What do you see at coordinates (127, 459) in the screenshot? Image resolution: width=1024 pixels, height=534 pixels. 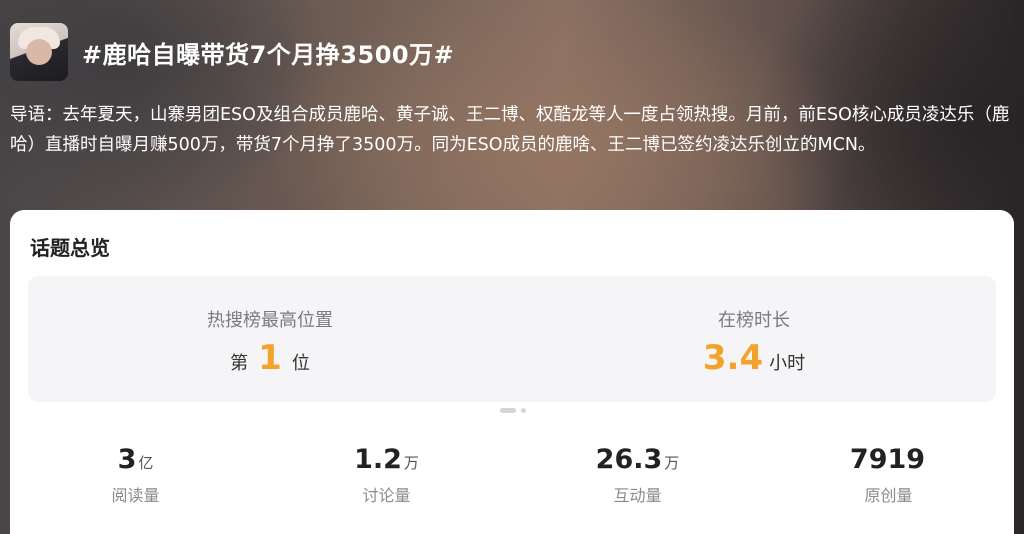 I see `stat-number: 3` at bounding box center [127, 459].